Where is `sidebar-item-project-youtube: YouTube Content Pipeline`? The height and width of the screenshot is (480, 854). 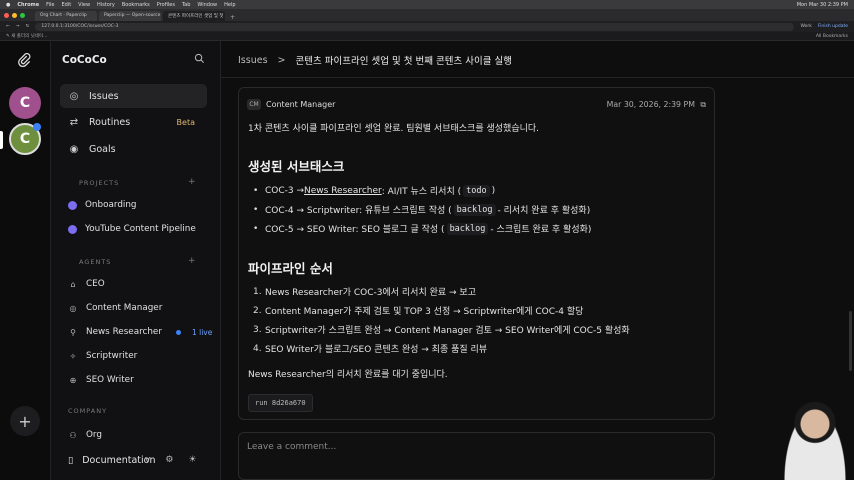
sidebar-item-project-youtube: YouTube Content Pipeline is located at coordinates (143, 229).